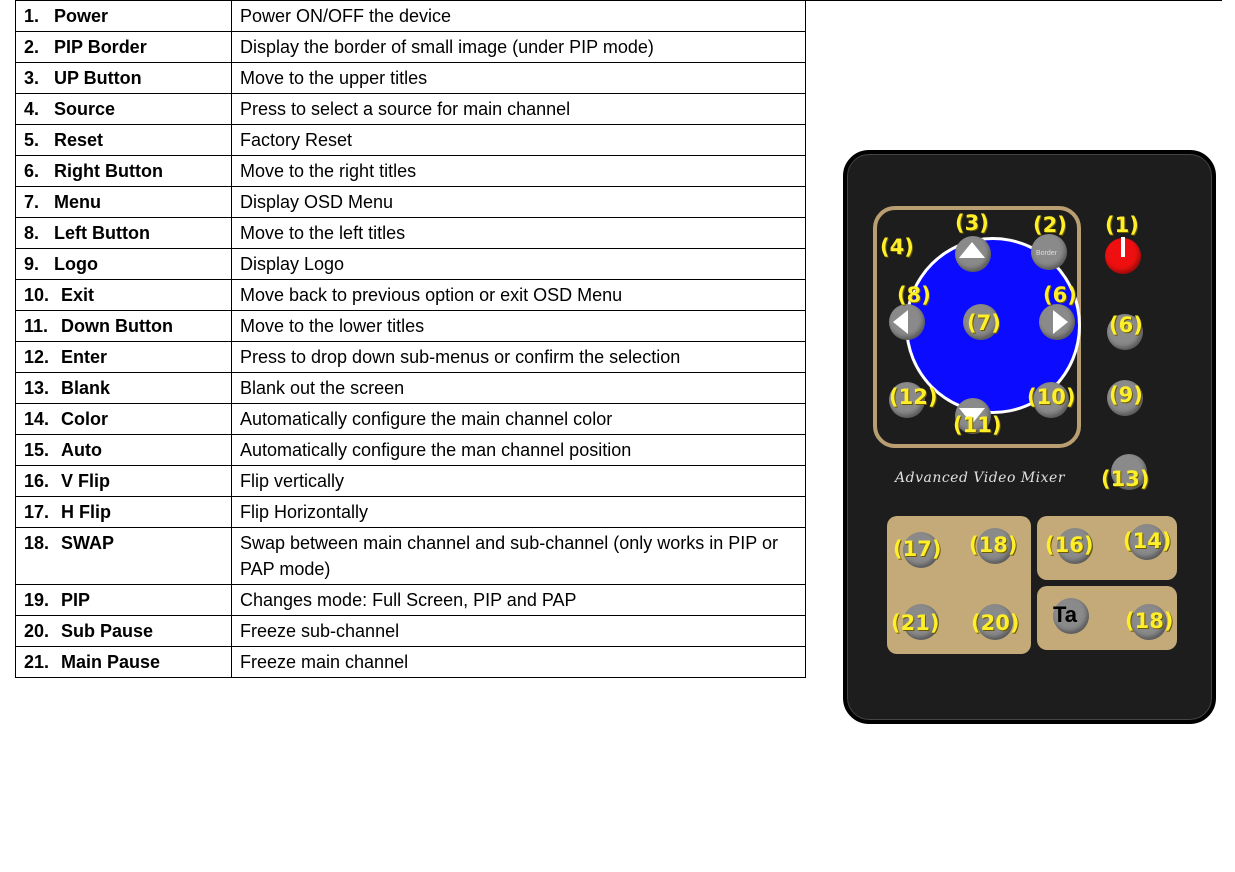 The image size is (1235, 872). Describe the element at coordinates (518, 600) in the screenshot. I see `key-description: Changes mode: Full Screen, PIP and PAP` at that location.